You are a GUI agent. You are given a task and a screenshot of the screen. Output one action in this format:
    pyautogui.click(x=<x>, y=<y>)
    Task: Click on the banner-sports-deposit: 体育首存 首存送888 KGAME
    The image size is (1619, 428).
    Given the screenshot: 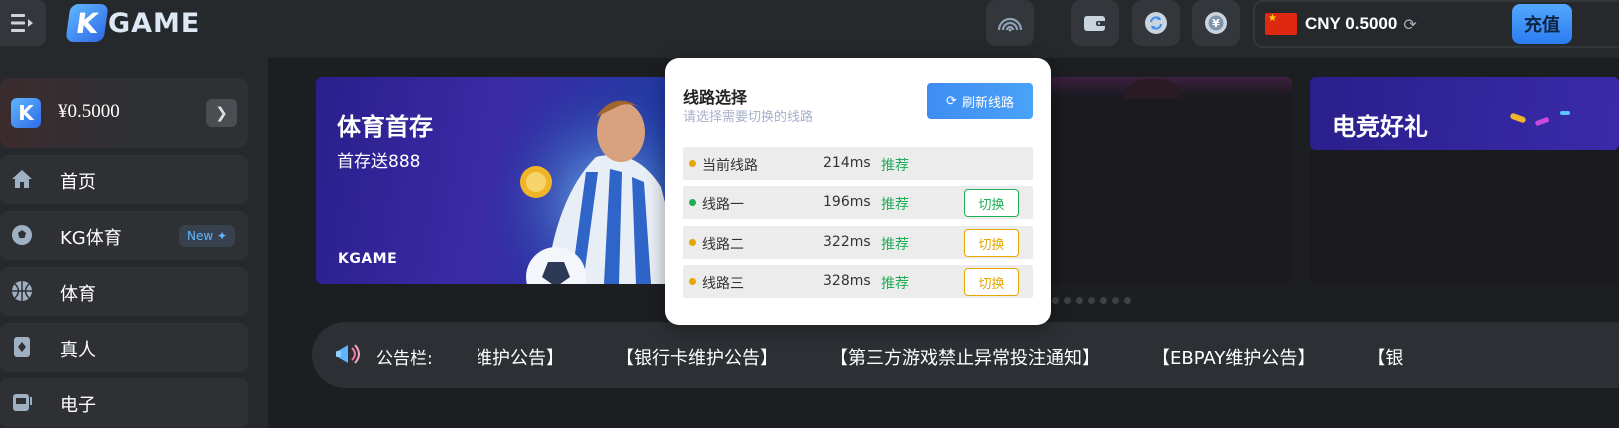 What is the action you would take?
    pyautogui.click(x=501, y=180)
    